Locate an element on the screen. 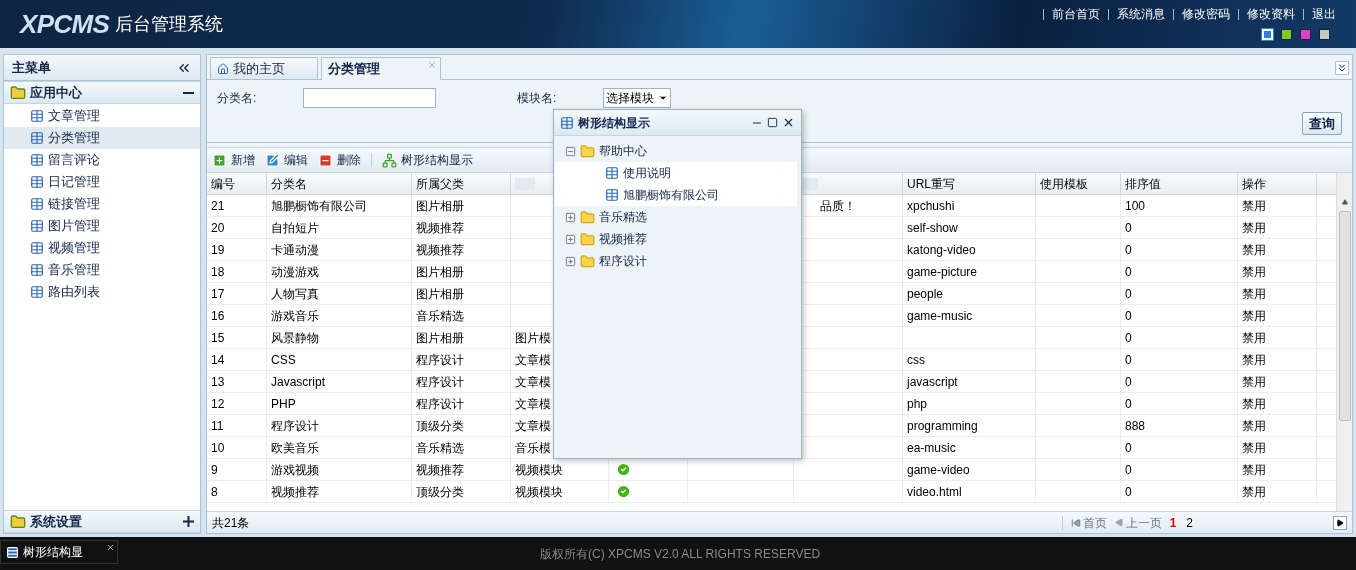  table-cell-text: 旭鹏橱饰有限公司 is located at coordinates (319, 206).